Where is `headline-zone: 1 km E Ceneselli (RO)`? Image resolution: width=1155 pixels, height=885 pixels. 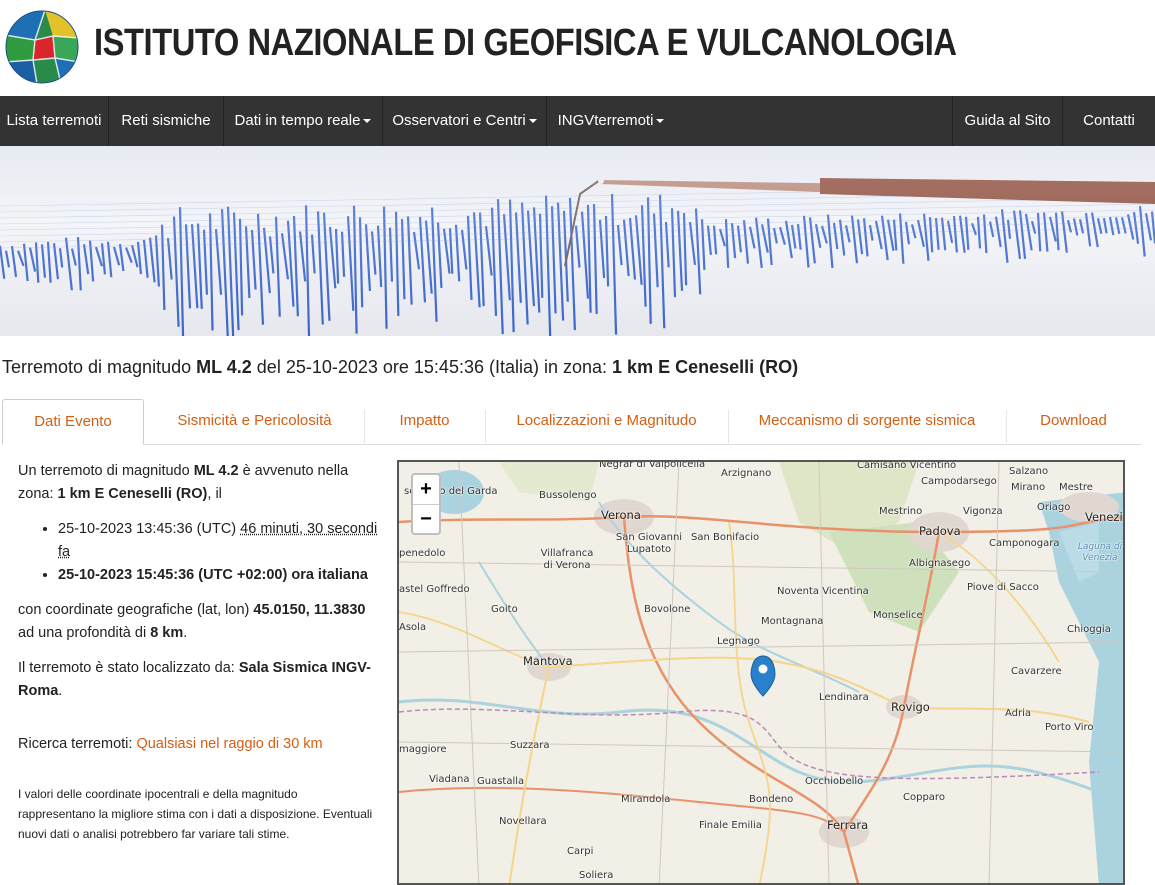
headline-zone: 1 km E Ceneselli (RO) is located at coordinates (705, 367).